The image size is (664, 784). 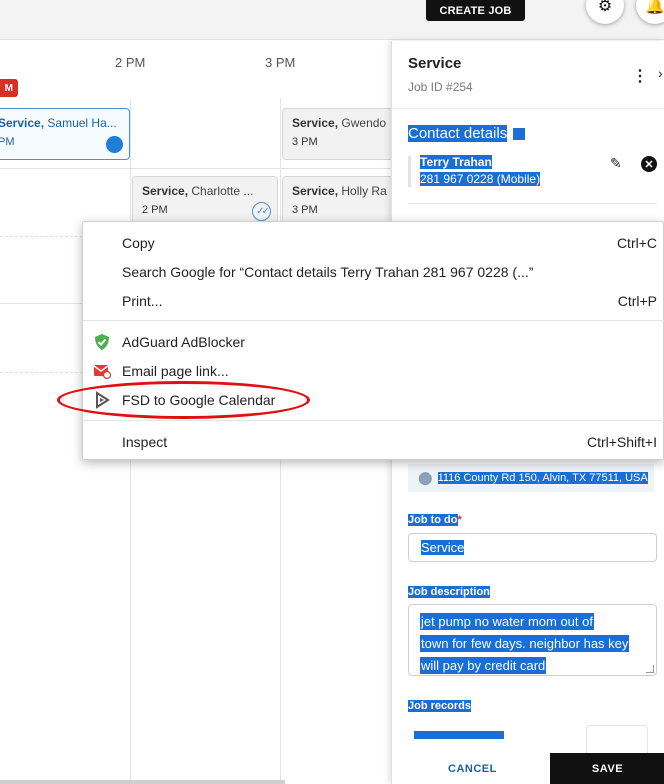 What do you see at coordinates (443, 547) in the screenshot?
I see `job-to-do-value: Service` at bounding box center [443, 547].